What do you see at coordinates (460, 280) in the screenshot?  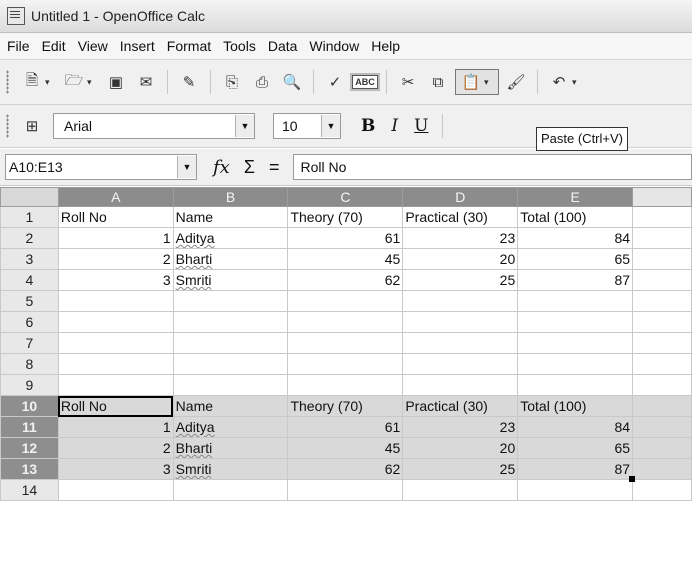 I see `cell: 25` at bounding box center [460, 280].